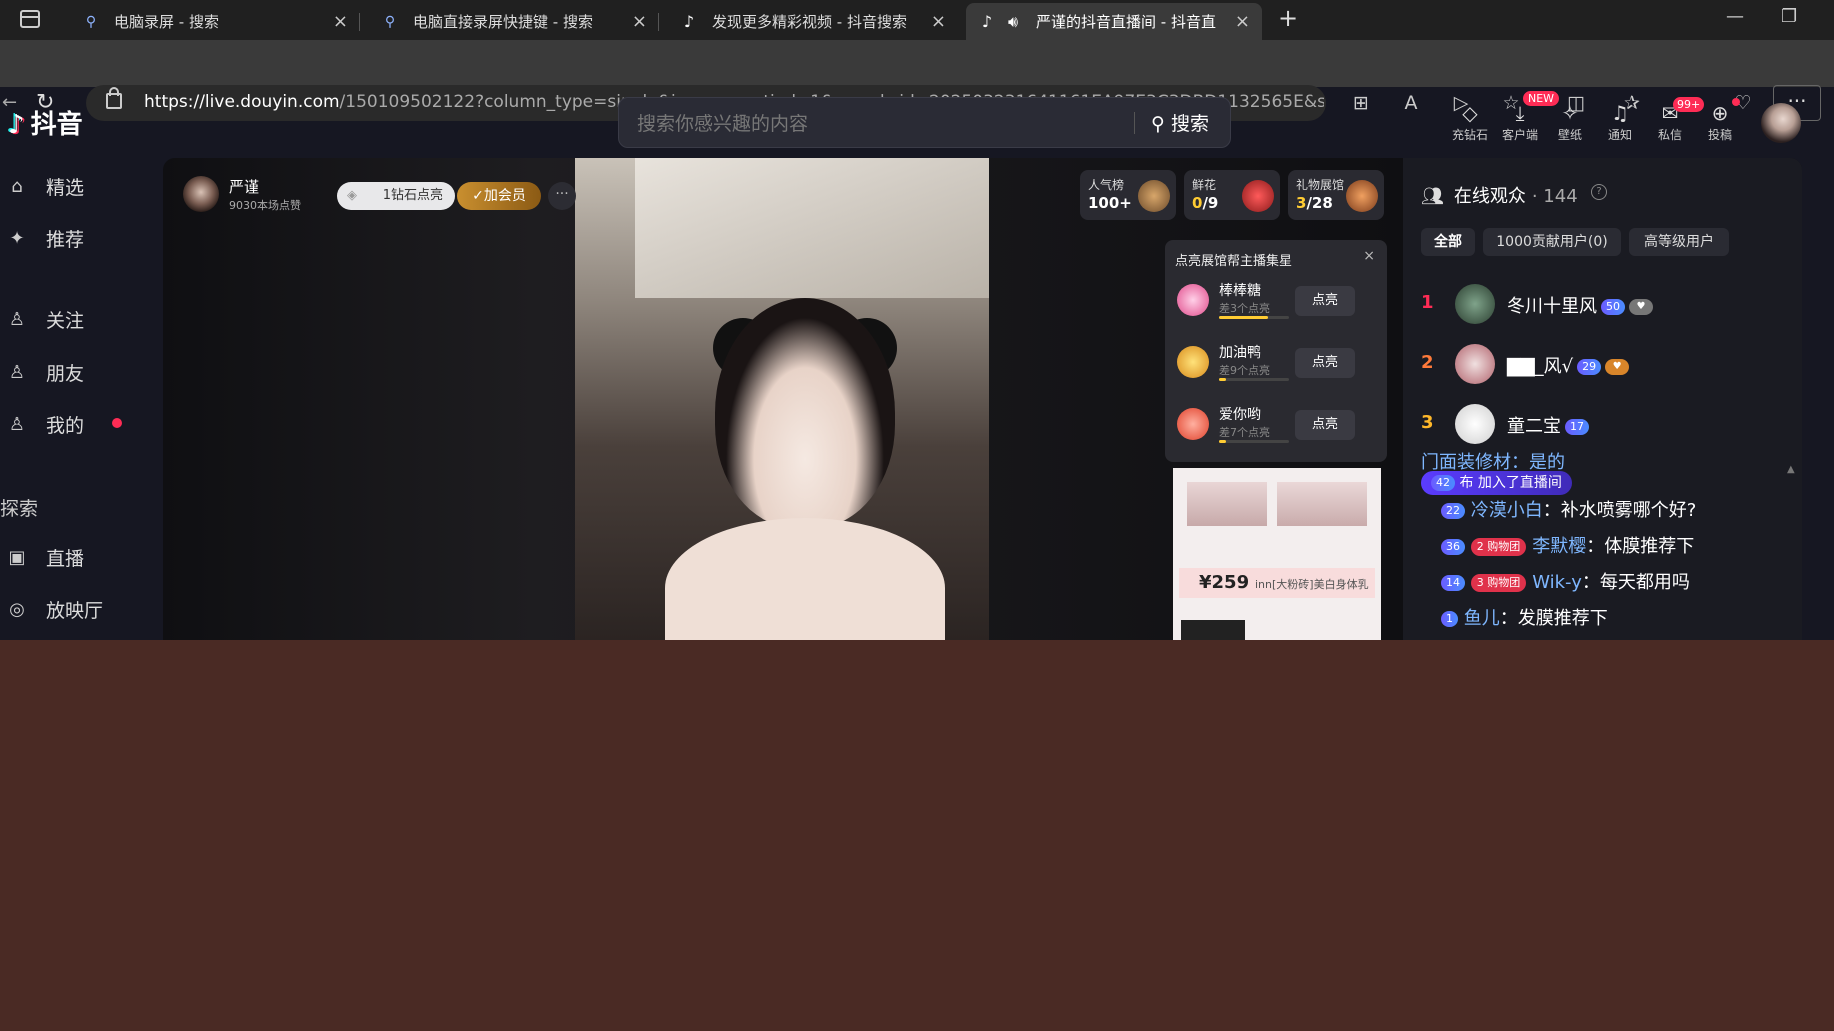 The height and width of the screenshot is (1031, 1834). What do you see at coordinates (1719, 135) in the screenshot?
I see `header-item-label: 投稿` at bounding box center [1719, 135].